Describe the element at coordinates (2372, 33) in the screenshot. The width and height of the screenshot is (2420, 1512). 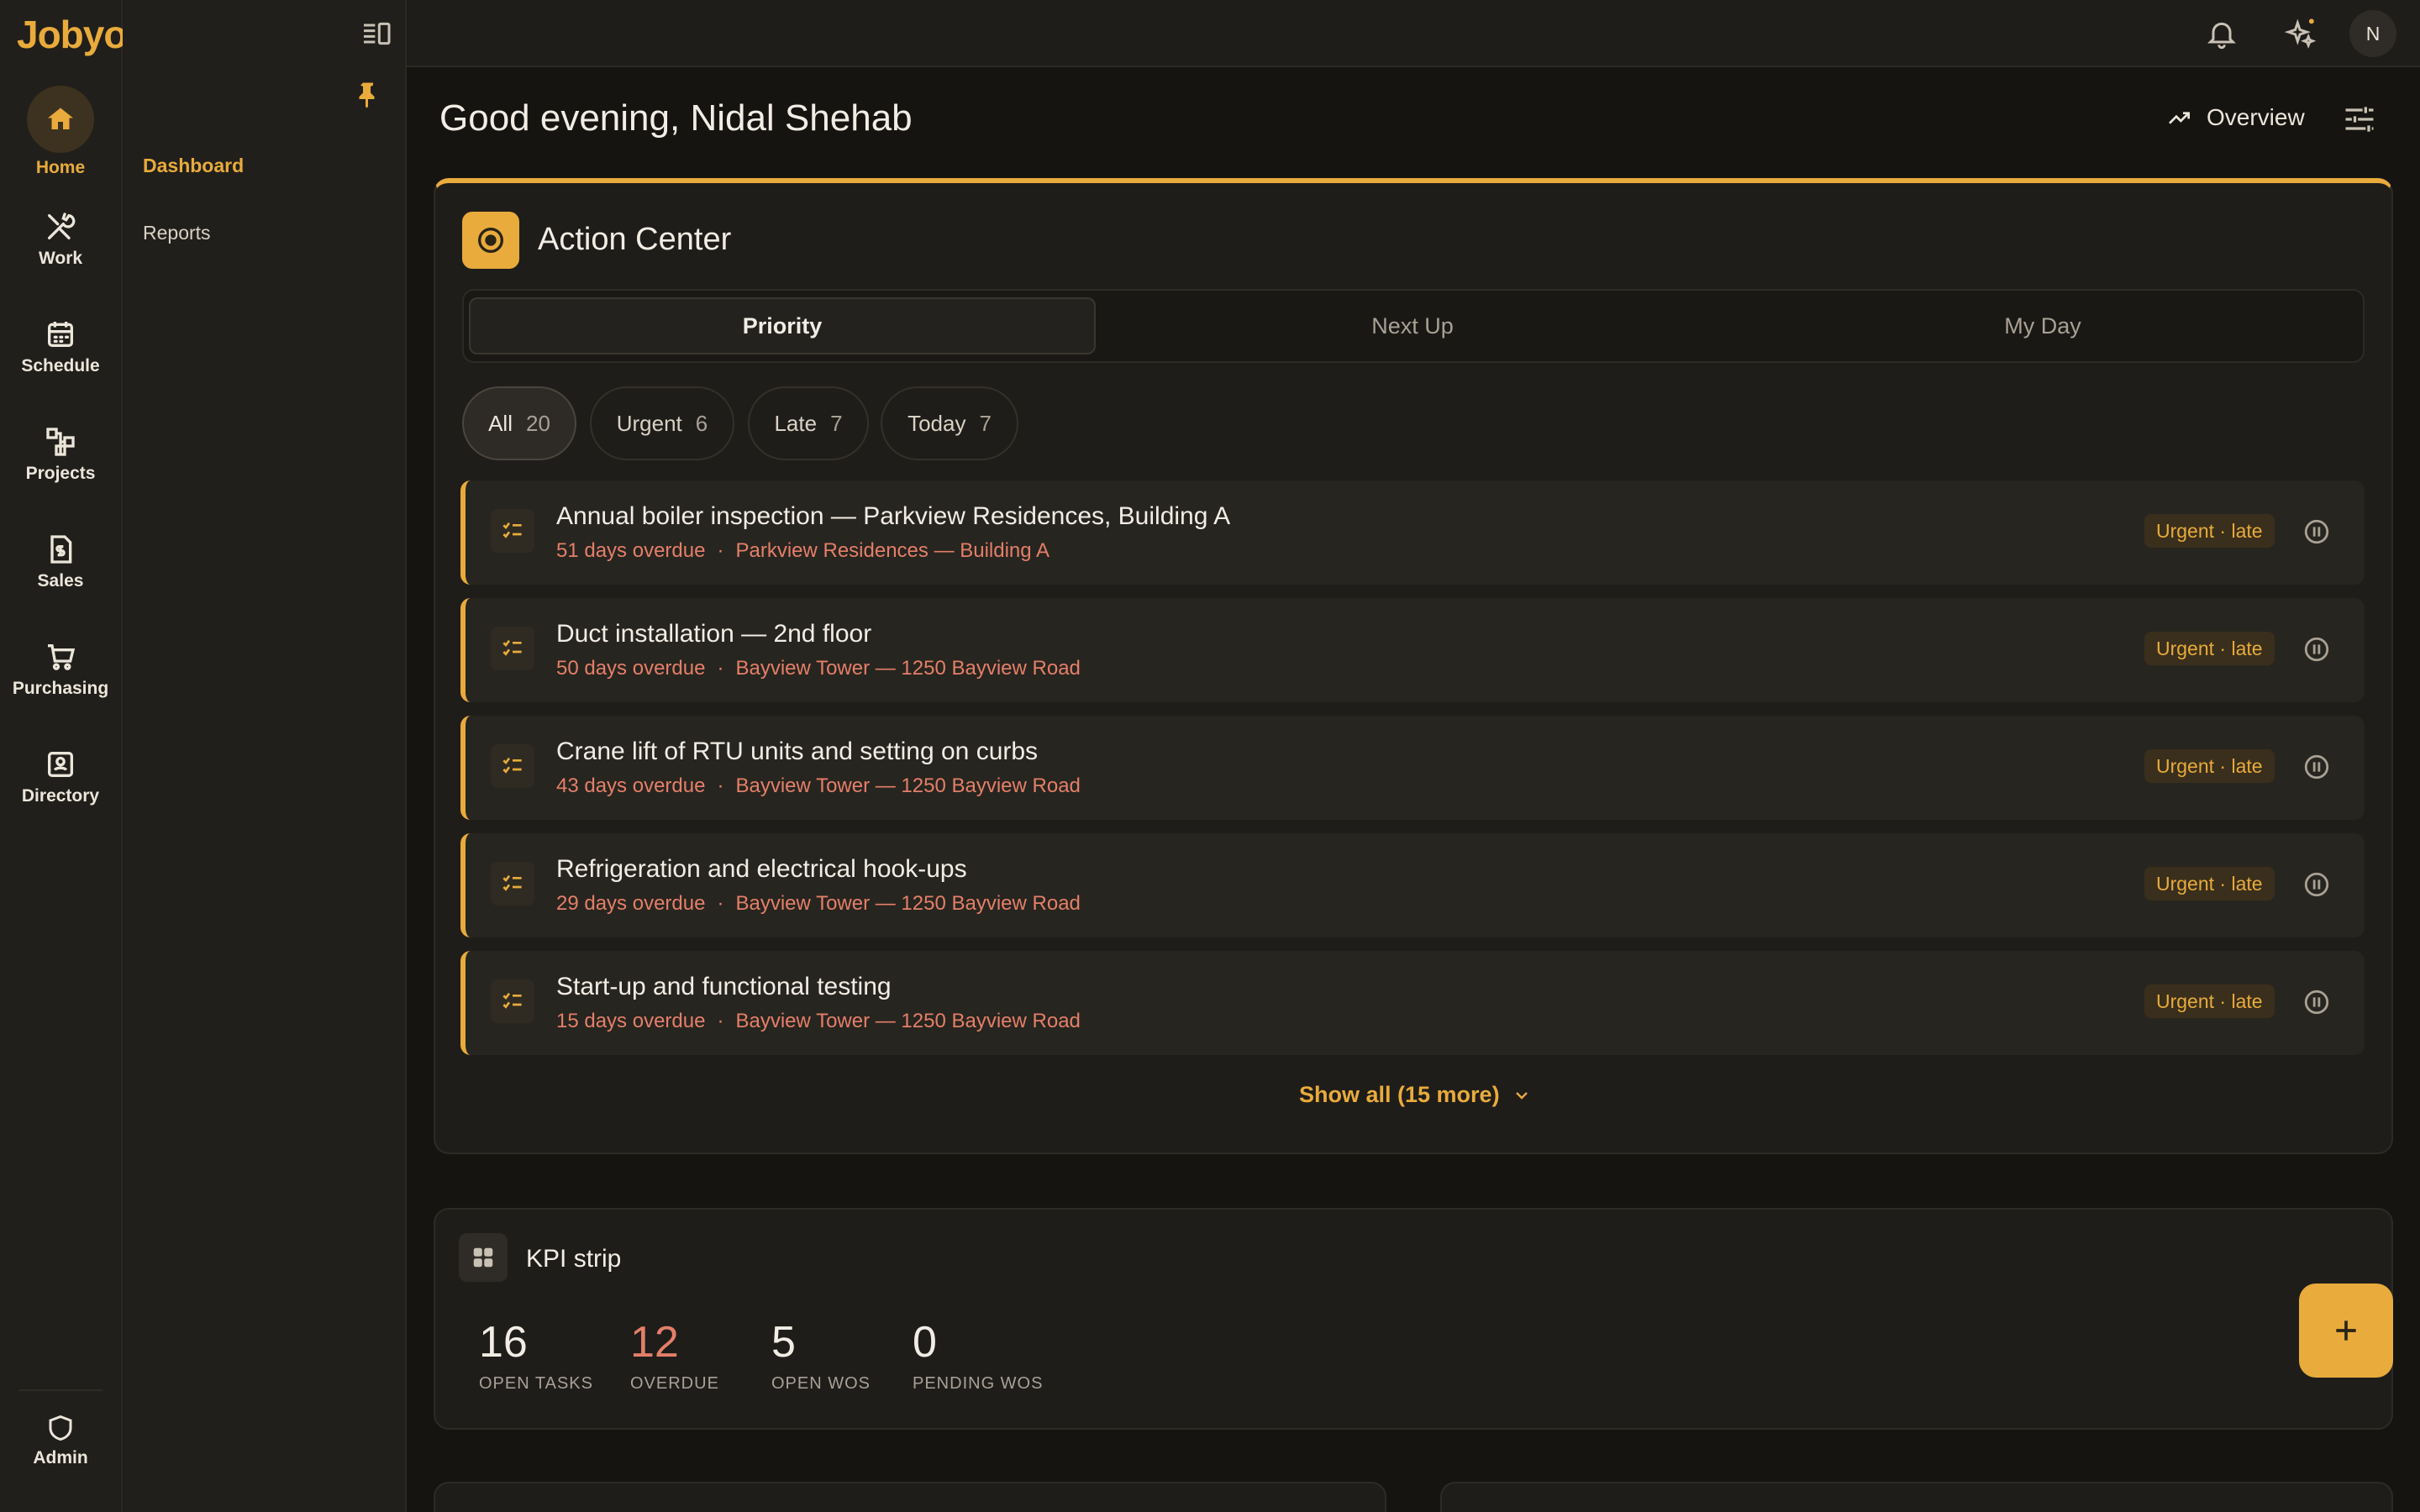
I see `user-avatar: N` at that location.